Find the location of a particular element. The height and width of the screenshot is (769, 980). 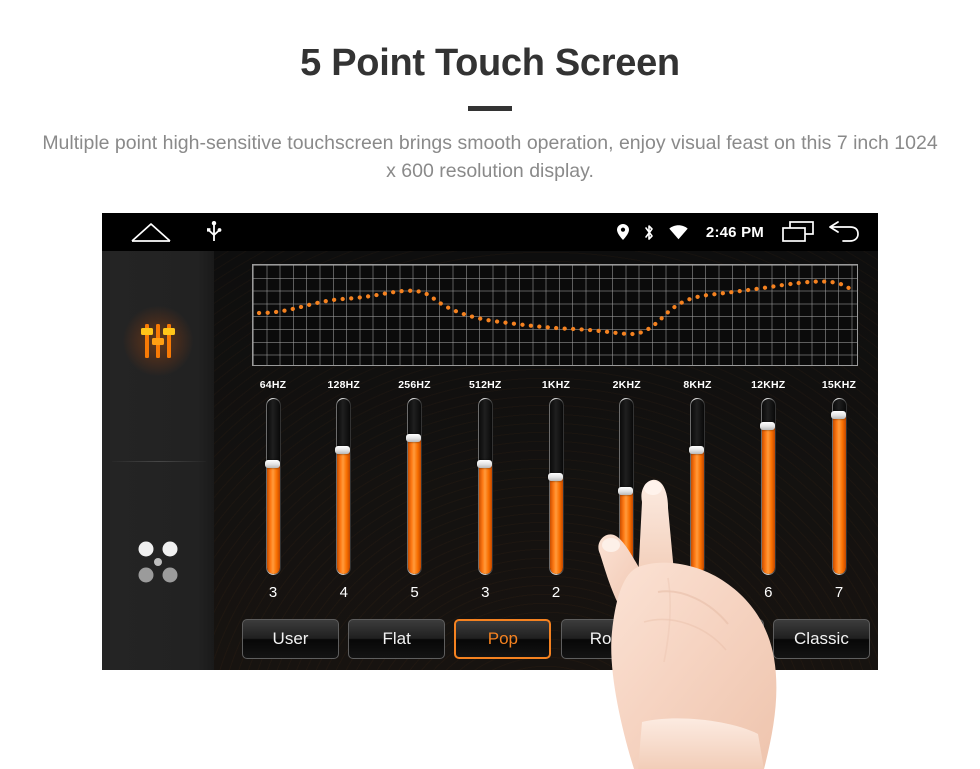

eq-band-256hz: 256HZ 5 is located at coordinates (415, 506).